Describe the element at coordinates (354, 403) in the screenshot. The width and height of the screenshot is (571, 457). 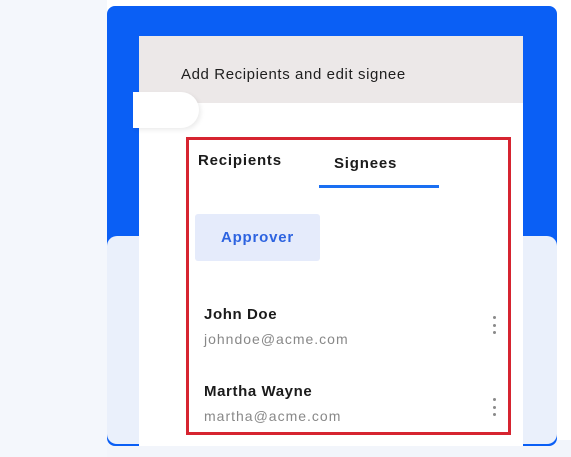
I see `signee-list-item: Martha Wayne martha@acme.com` at that location.